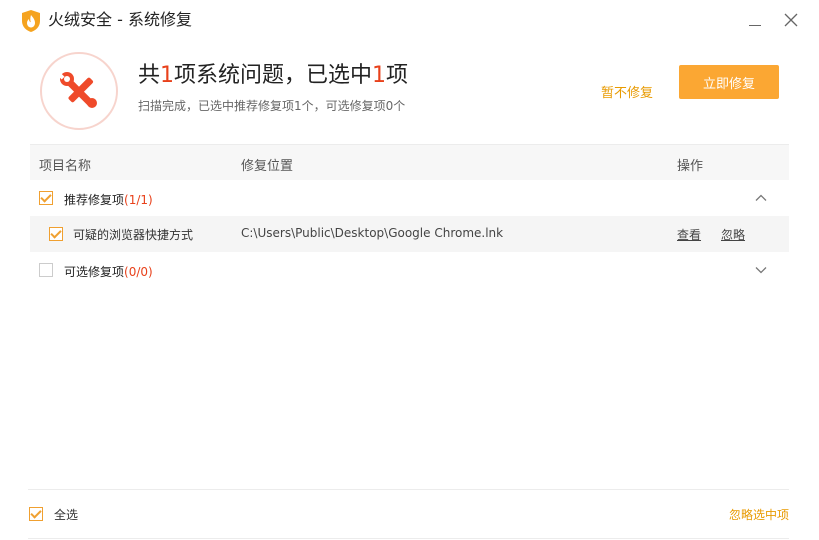 This screenshot has height=540, width=819. What do you see at coordinates (79, 91) in the screenshot?
I see `repair-badge` at bounding box center [79, 91].